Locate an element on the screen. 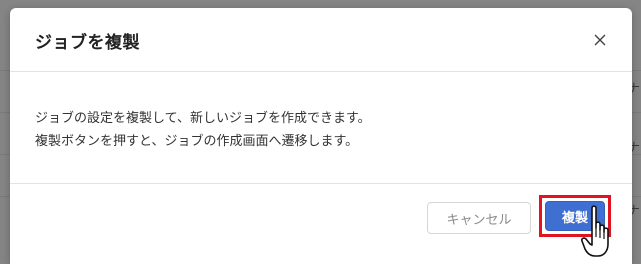 Image resolution: width=641 pixels, height=264 pixels. hand-pointer-icon is located at coordinates (595, 231).